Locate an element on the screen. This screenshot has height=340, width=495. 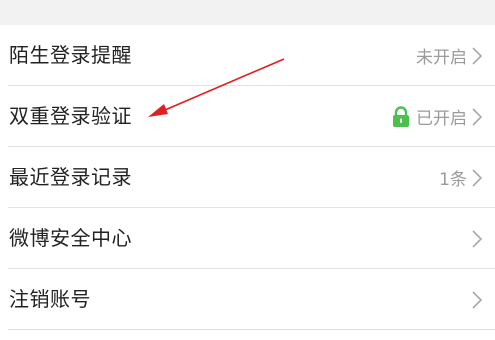
settings-row-label: 最近登录记录 is located at coordinates (70, 177).